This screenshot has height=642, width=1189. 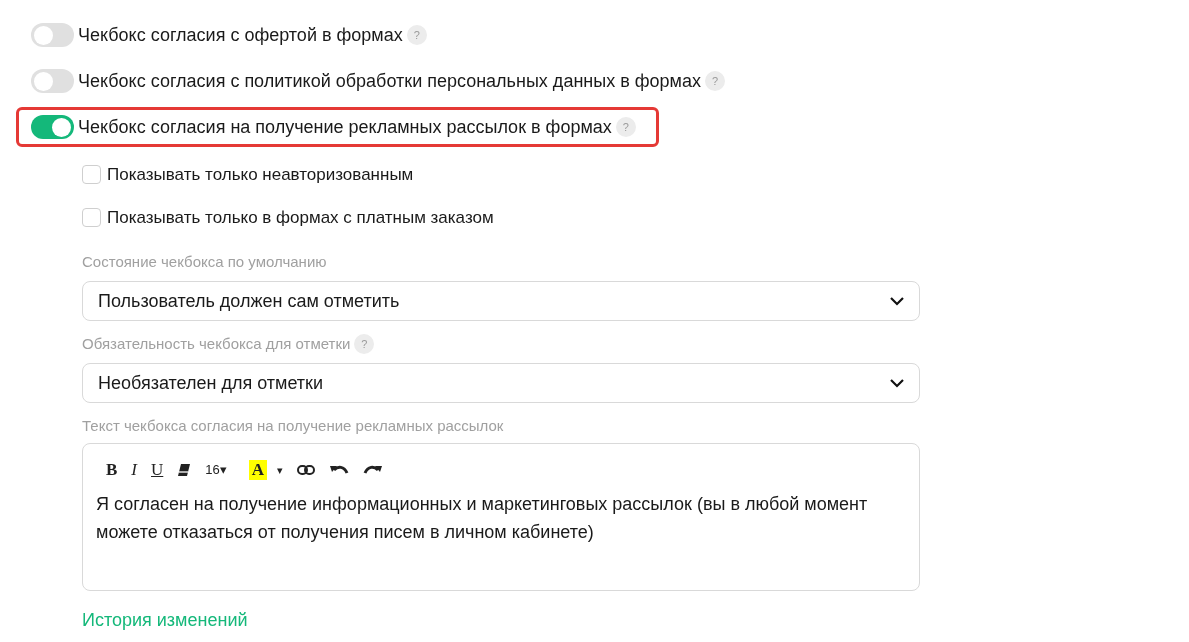 I want to click on field-label: Состояние чекбокса по умолчанию, so click(x=204, y=261).